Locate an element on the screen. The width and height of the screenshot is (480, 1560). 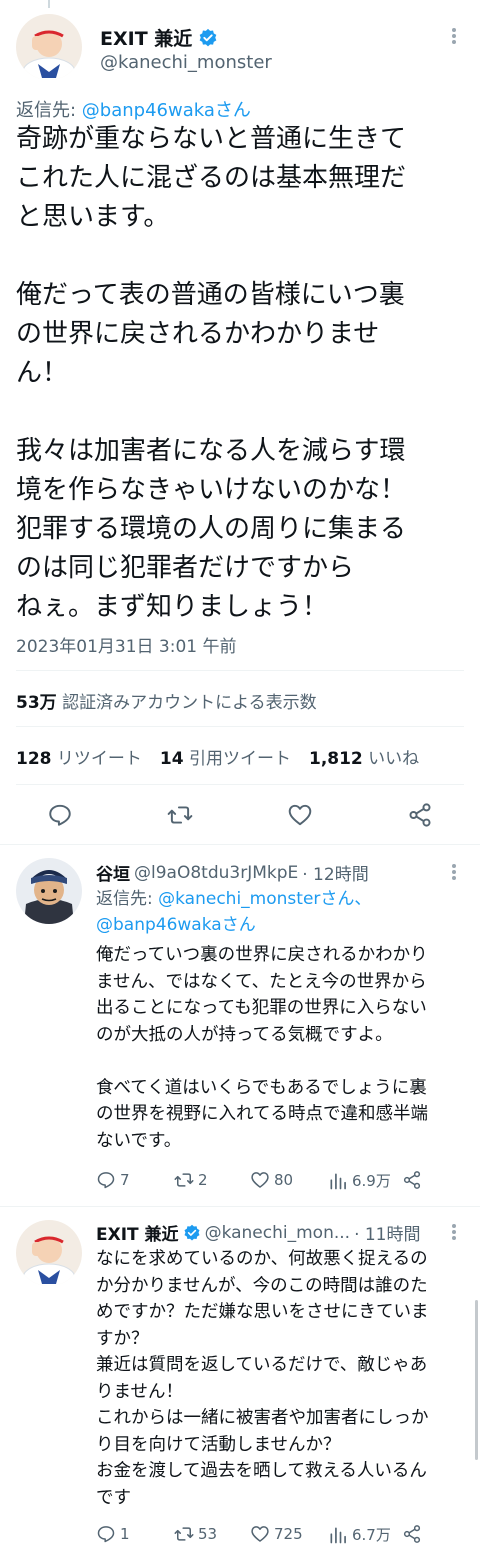
handle: @l9aO8tdu3rJMkpE is located at coordinates (216, 873).